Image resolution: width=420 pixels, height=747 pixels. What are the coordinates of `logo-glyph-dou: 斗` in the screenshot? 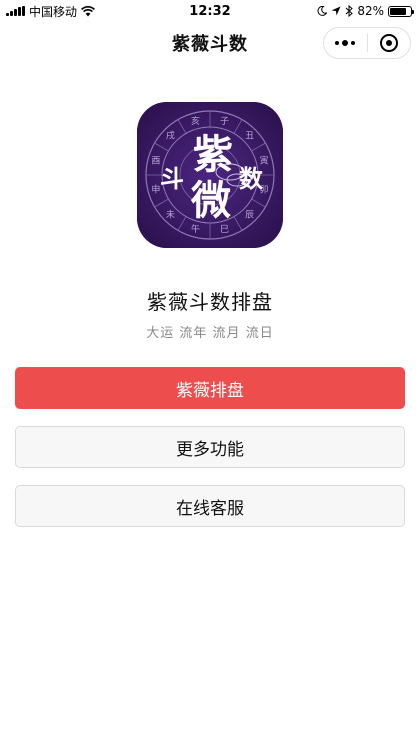 It's located at (172, 178).